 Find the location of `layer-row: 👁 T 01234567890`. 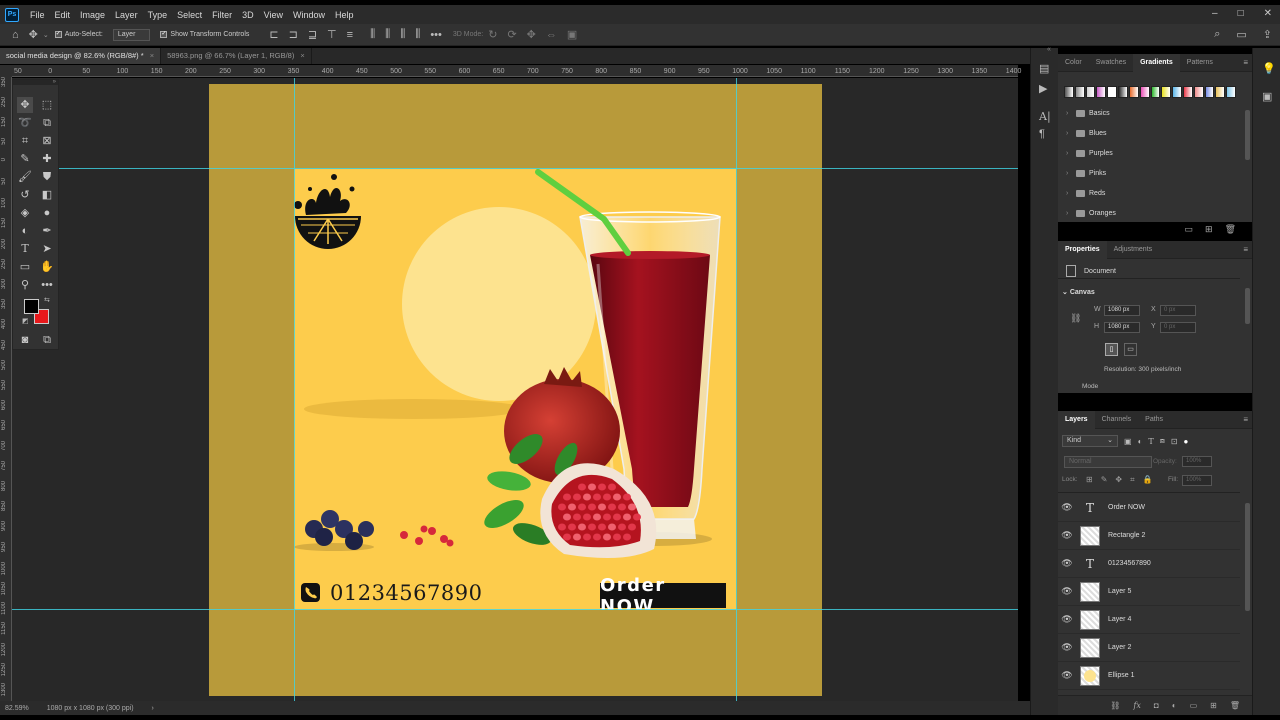

layer-row: 👁 T 01234567890 is located at coordinates (1149, 564).